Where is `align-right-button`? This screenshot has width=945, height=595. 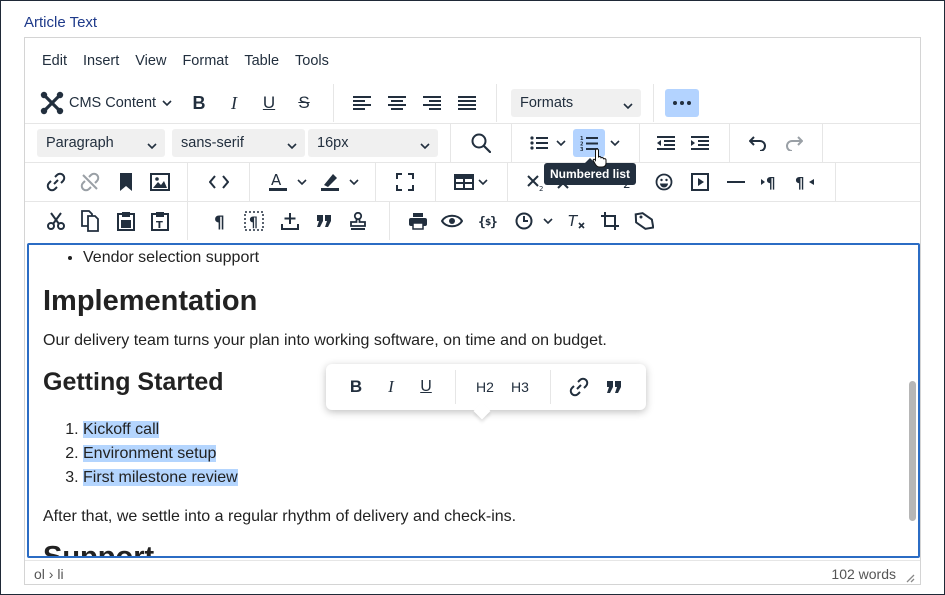
align-right-button is located at coordinates (432, 103).